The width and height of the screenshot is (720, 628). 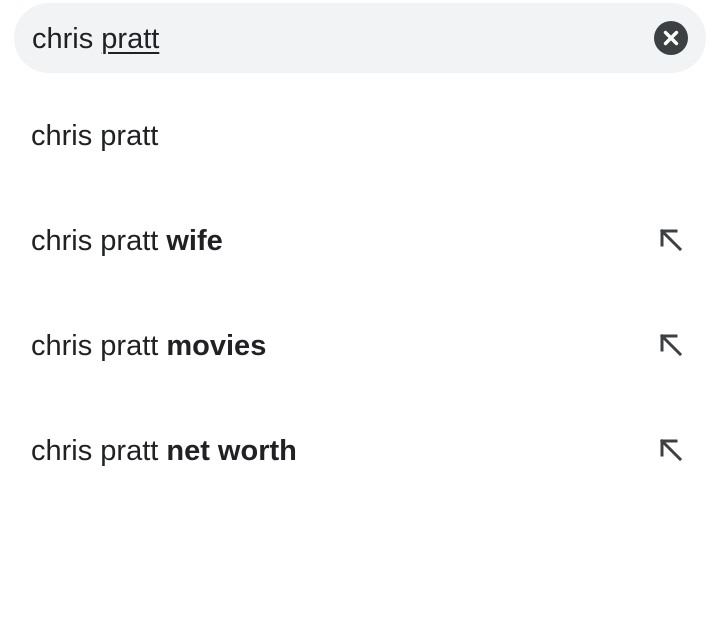 What do you see at coordinates (216, 346) in the screenshot?
I see `suggestion-completion-text: movies` at bounding box center [216, 346].